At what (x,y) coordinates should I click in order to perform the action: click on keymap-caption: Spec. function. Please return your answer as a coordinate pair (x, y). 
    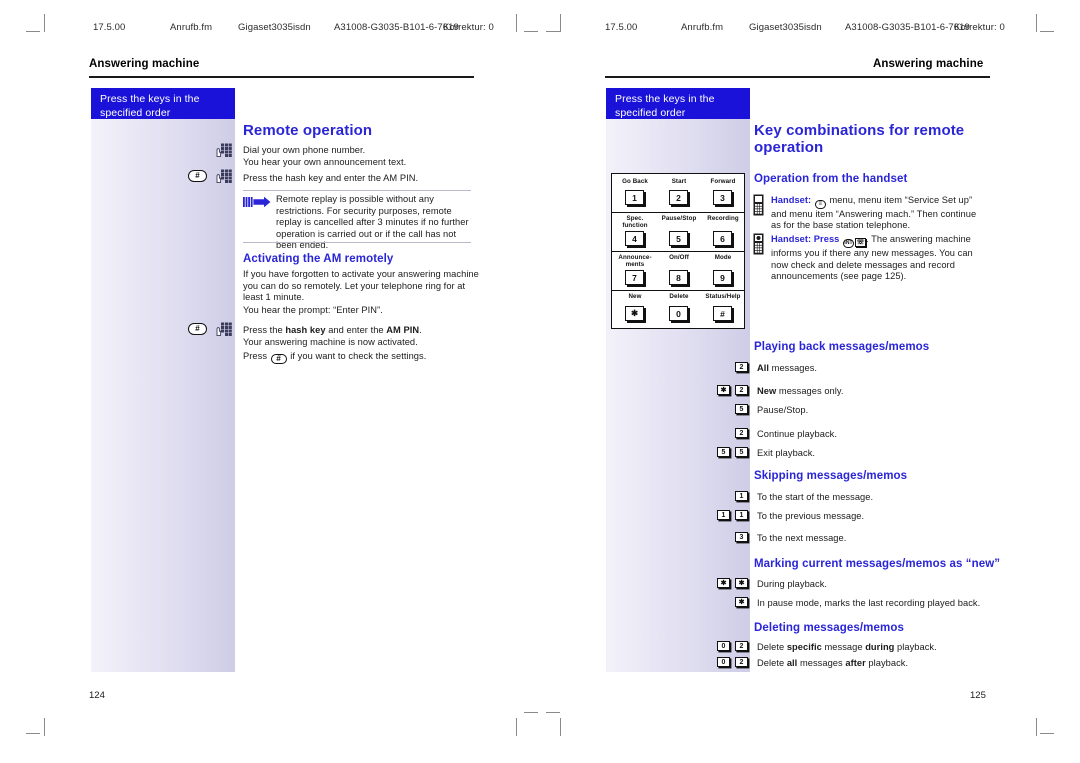
    Looking at the image, I should click on (635, 222).